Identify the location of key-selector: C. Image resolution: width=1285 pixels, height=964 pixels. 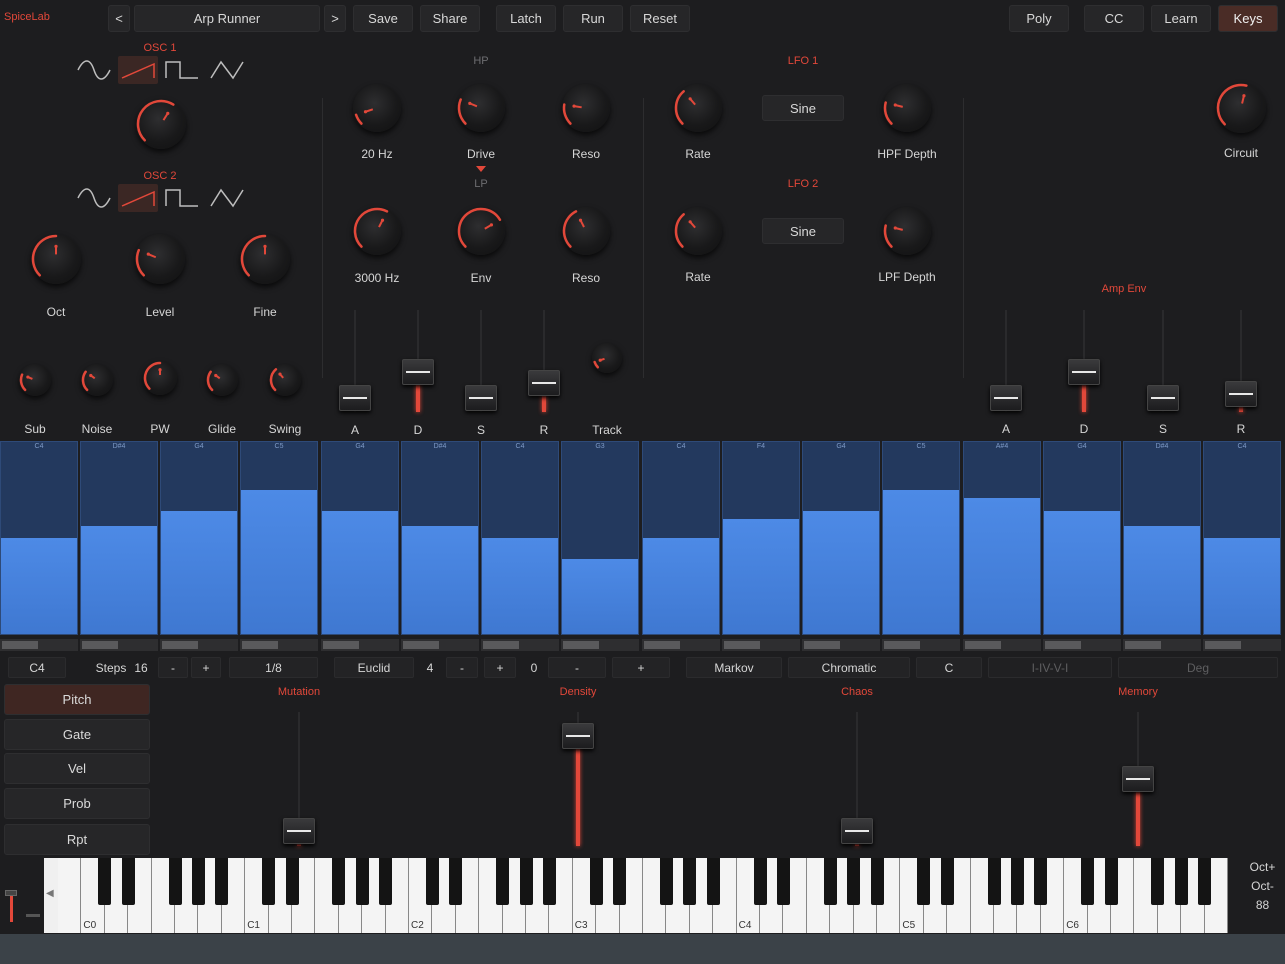
(949, 667).